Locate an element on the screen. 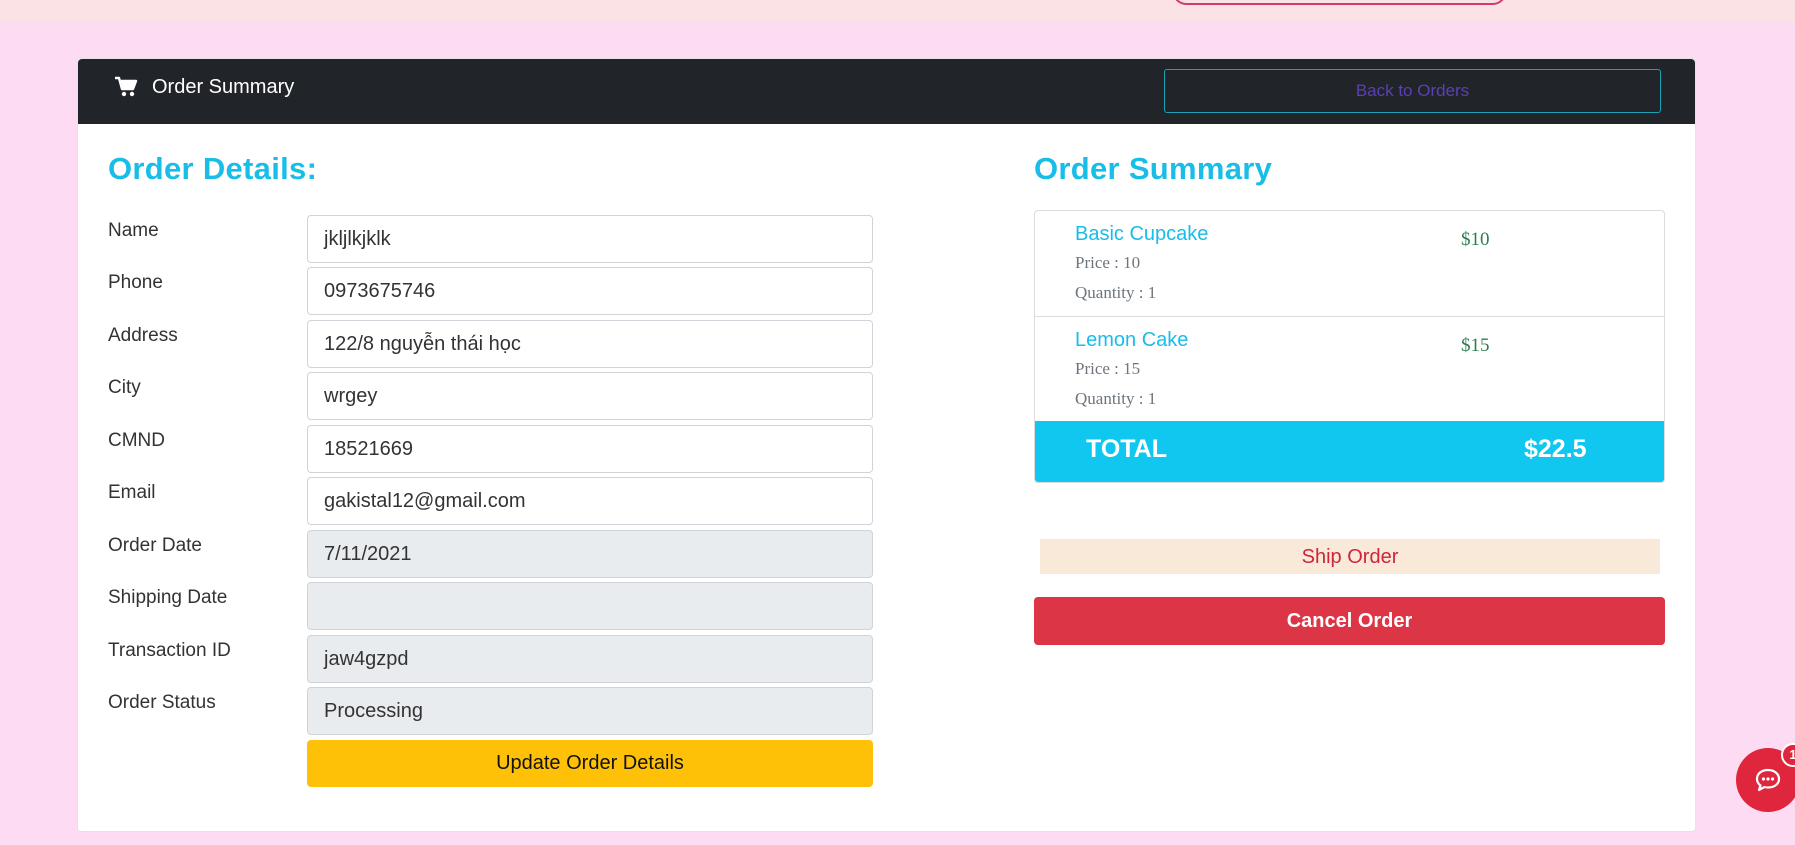  field-label-email: Email is located at coordinates (132, 492).